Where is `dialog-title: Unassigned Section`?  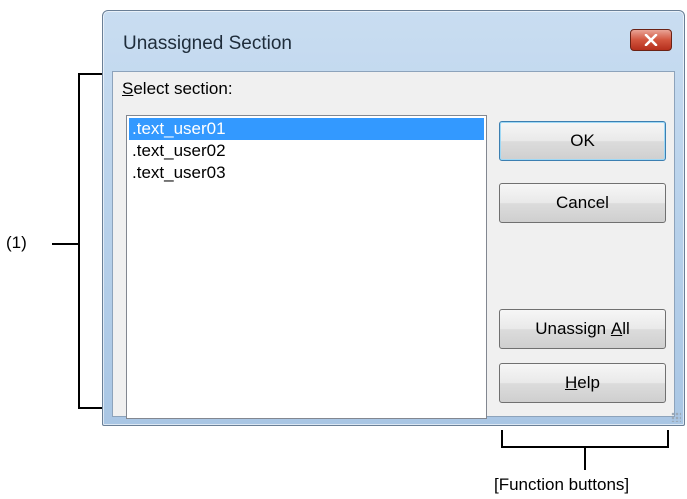 dialog-title: Unassigned Section is located at coordinates (207, 43).